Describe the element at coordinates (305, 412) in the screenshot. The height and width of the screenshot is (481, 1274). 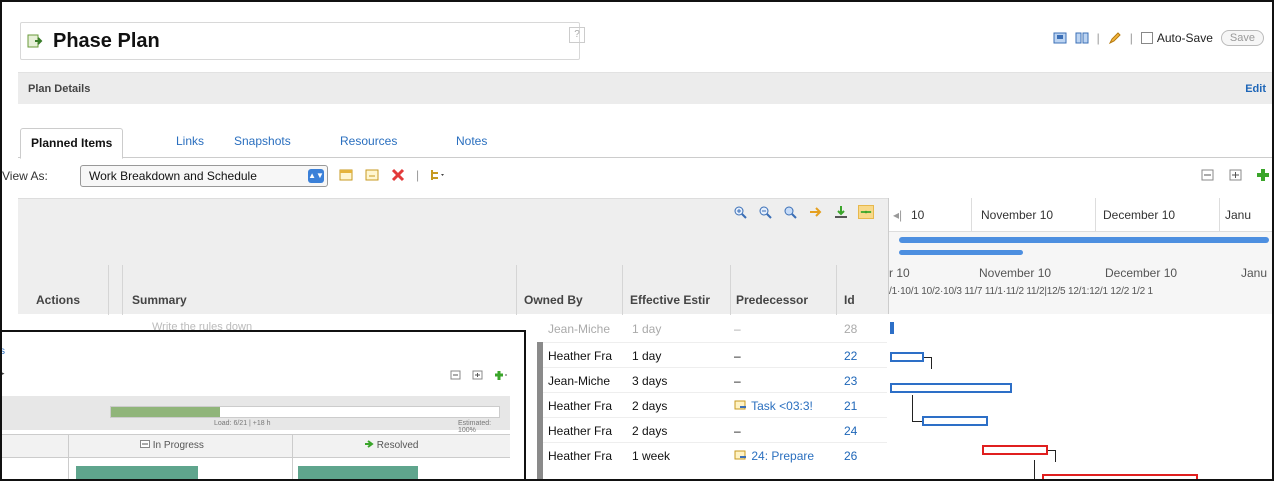
I see `progress-bar` at that location.